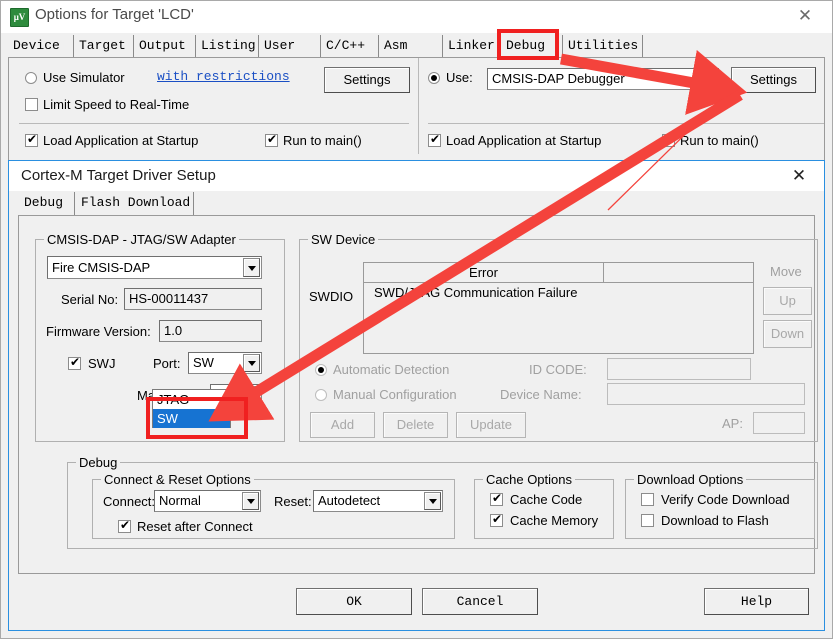 The height and width of the screenshot is (639, 833). What do you see at coordinates (251, 267) in the screenshot?
I see `adapter-chevron-down-icon` at bounding box center [251, 267].